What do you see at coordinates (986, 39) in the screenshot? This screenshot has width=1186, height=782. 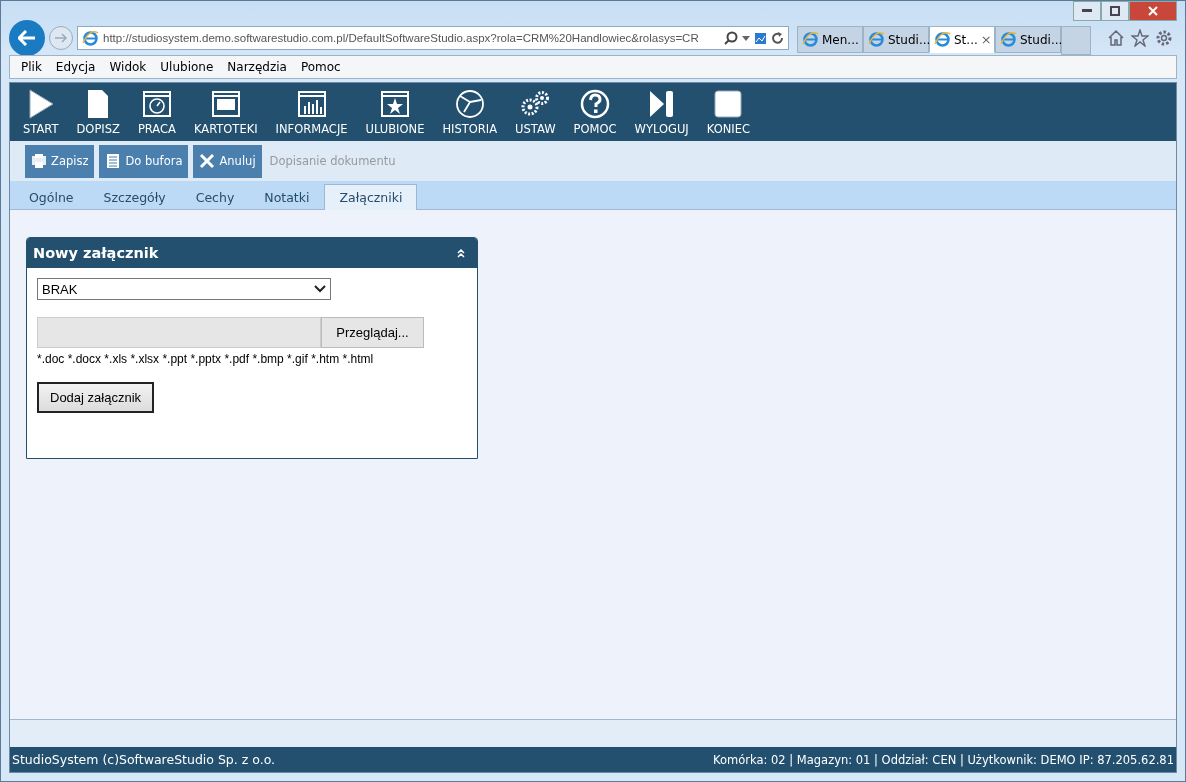 I see `close-tab-button: ×` at bounding box center [986, 39].